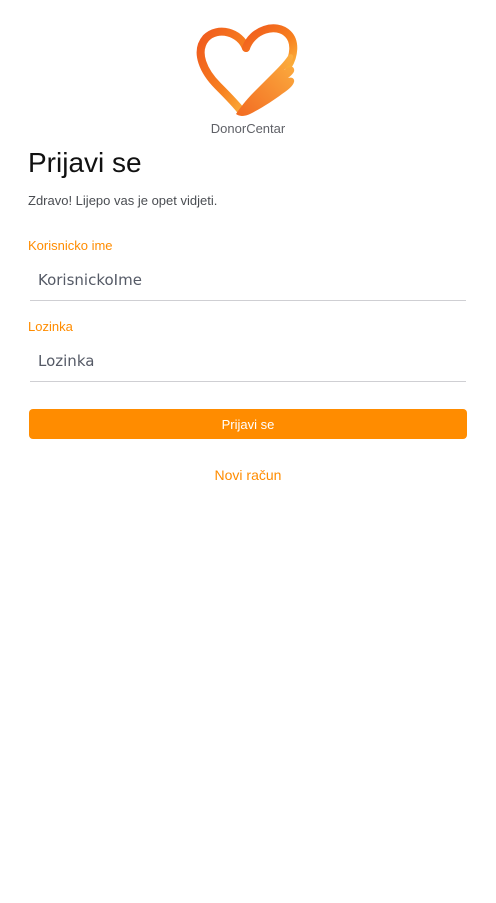 This screenshot has width=496, height=903. I want to click on password-input, so click(248, 361).